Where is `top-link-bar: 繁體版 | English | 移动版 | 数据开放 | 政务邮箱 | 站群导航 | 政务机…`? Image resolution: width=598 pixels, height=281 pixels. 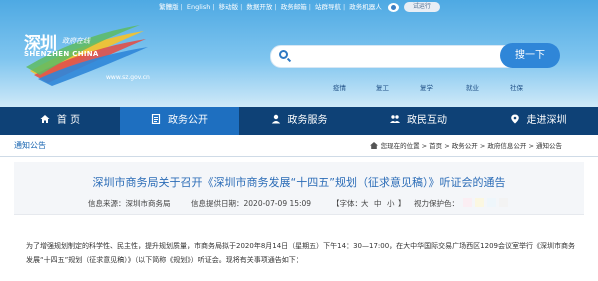 top-link-bar: 繁體版 | English | 移动版 | 数据开放 | 政务邮箱 | 站群导航 | 政务机… is located at coordinates (299, 7).